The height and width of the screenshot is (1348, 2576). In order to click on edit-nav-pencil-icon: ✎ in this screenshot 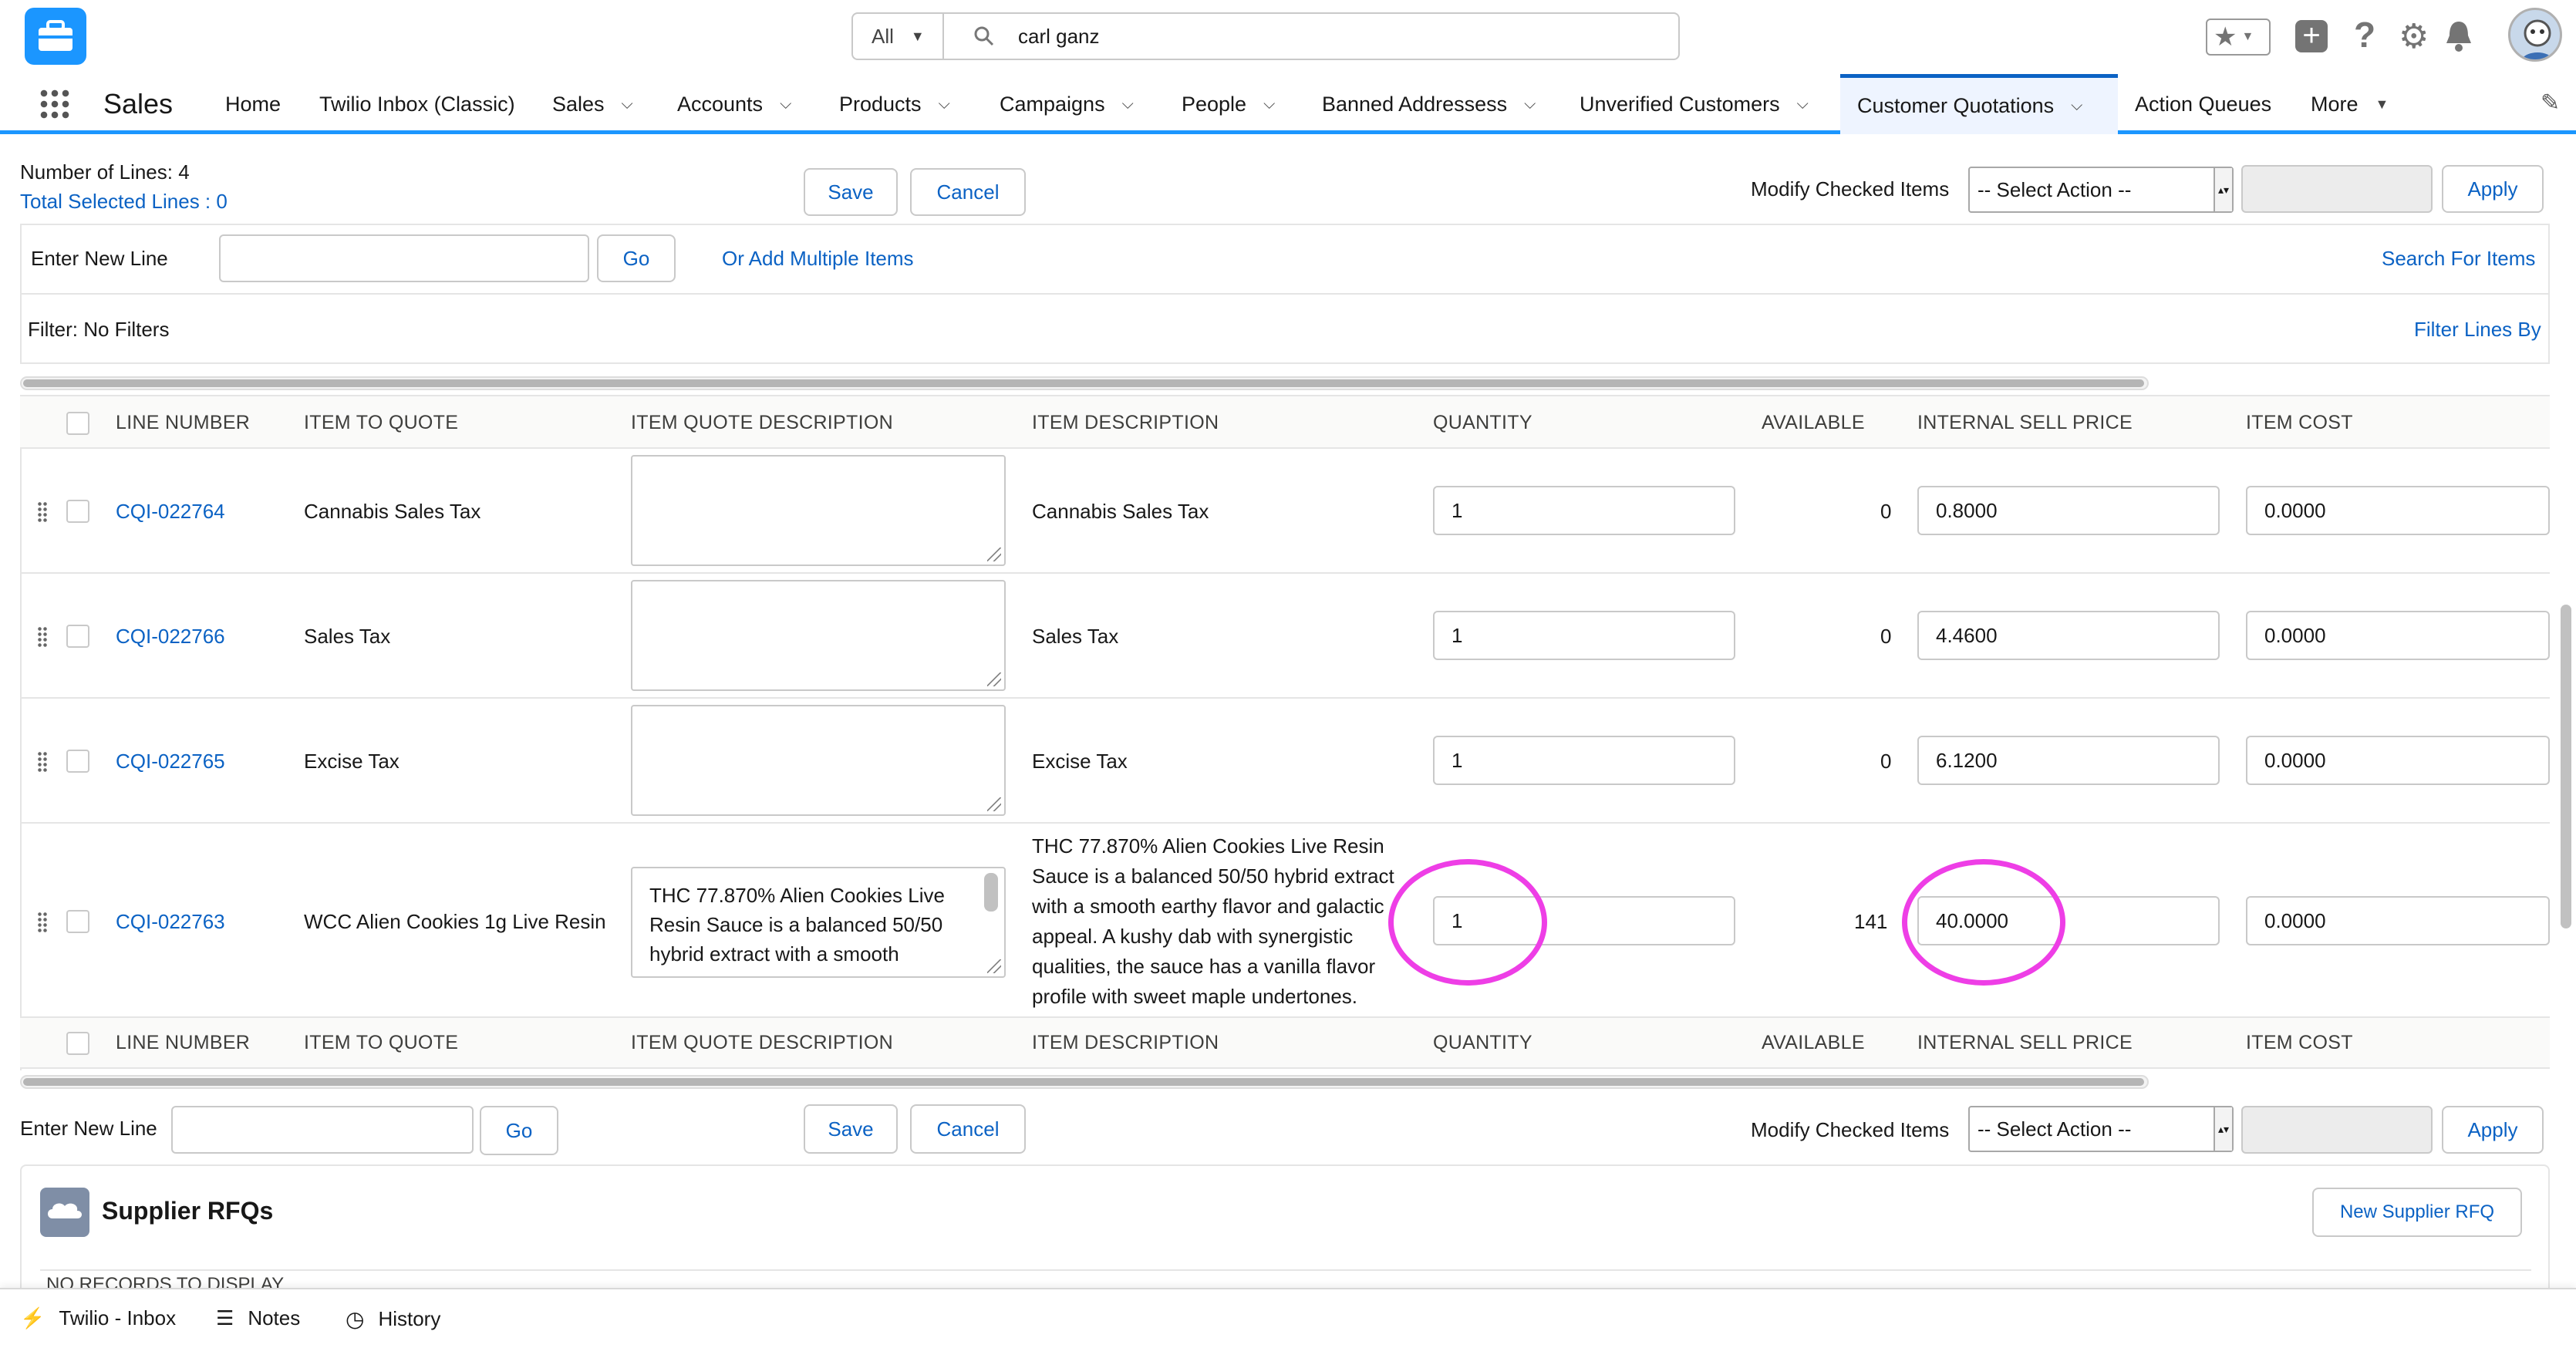, I will do `click(2550, 102)`.